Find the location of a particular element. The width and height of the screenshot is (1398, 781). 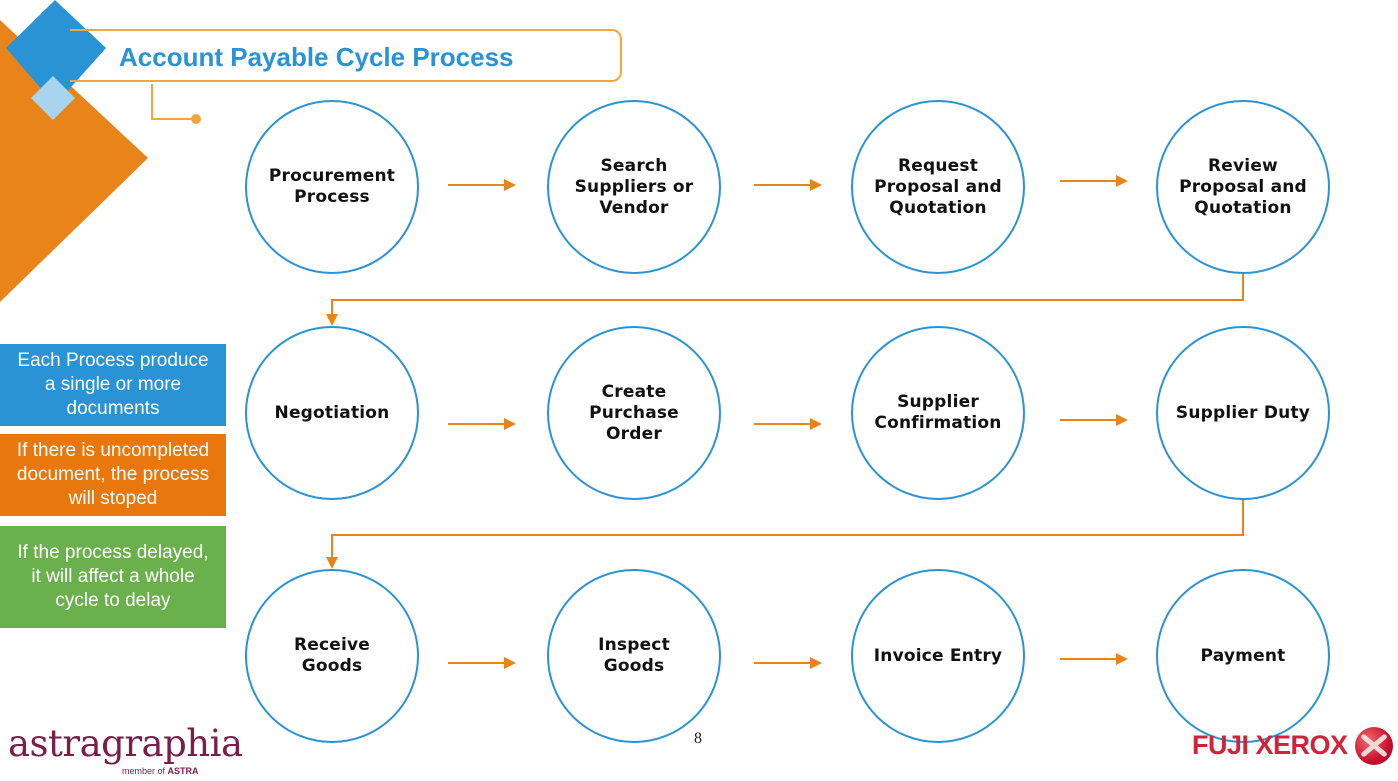

process-step-label: Request Proposal and Quotation is located at coordinates (938, 186).